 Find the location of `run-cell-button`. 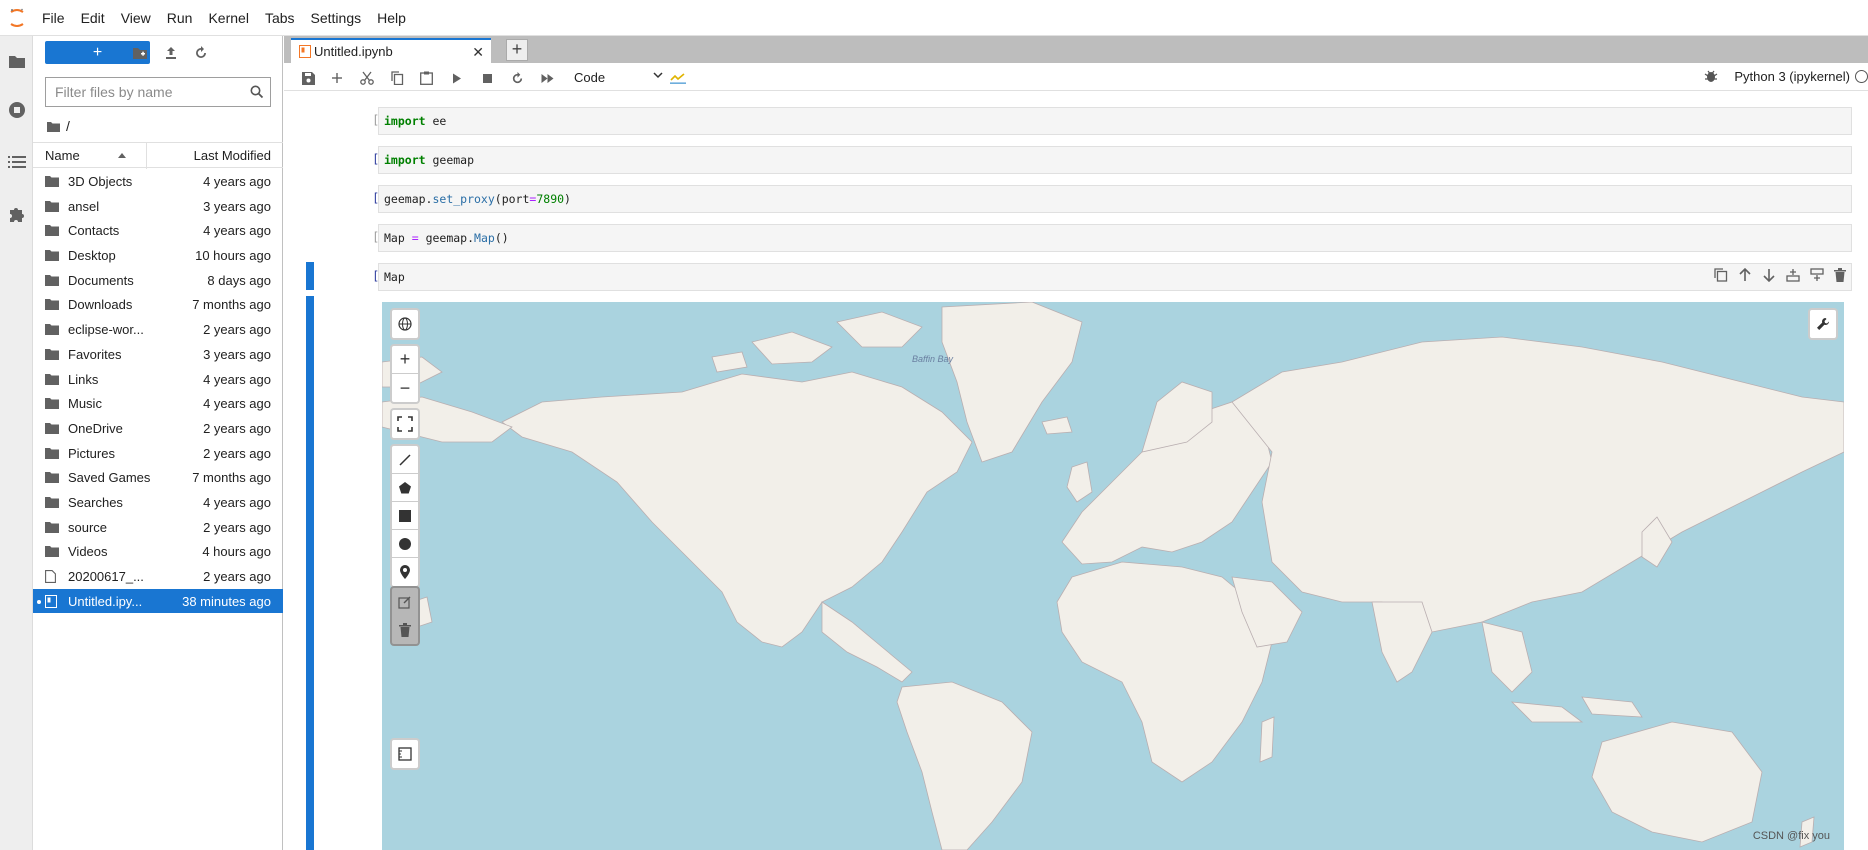

run-cell-button is located at coordinates (457, 78).